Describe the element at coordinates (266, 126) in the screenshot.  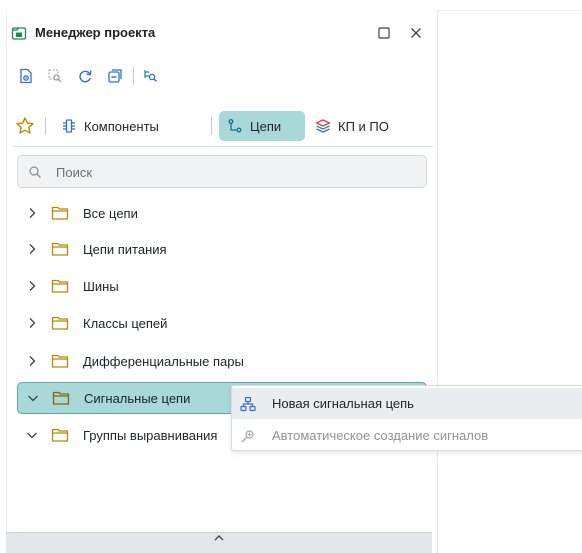
I see `tab-nets-label: Цепи` at that location.